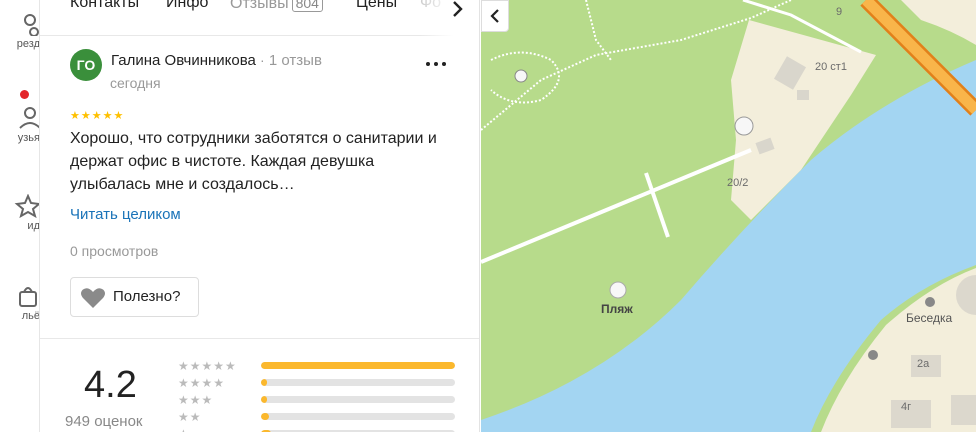  I want to click on rail-item-label: узья, so click(28, 138).